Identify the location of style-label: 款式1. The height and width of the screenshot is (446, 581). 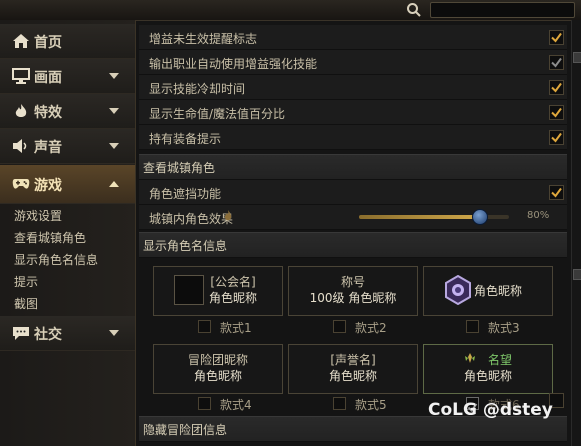
(236, 328).